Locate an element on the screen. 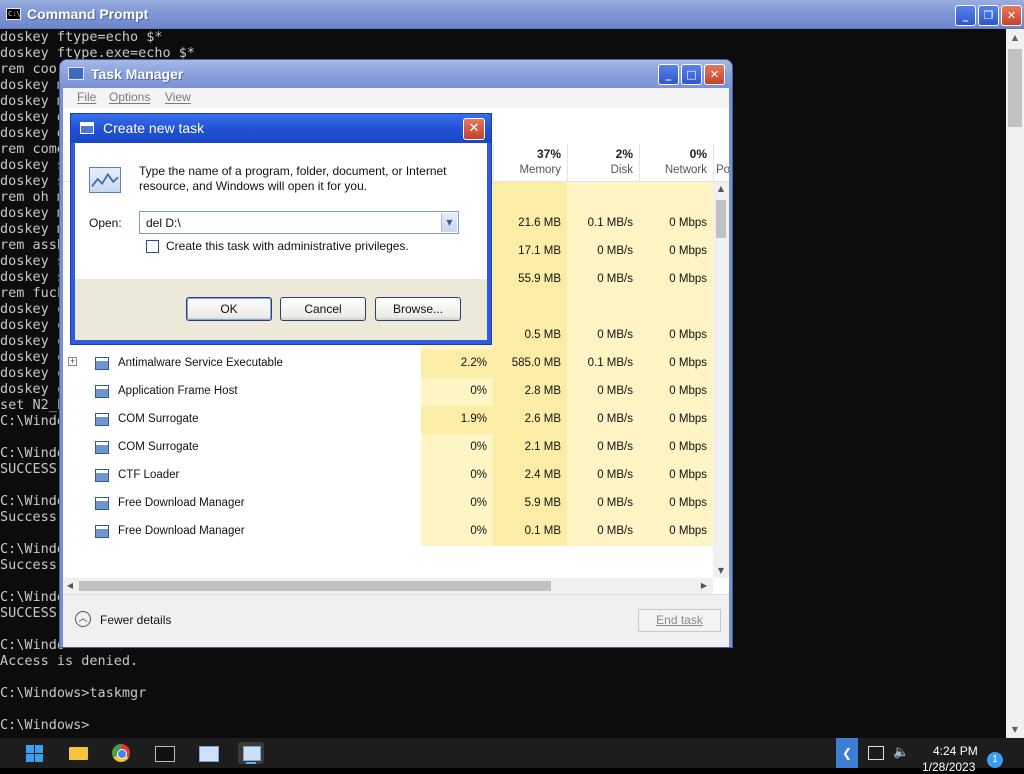  admin-privileges-checkbox is located at coordinates (152, 246).